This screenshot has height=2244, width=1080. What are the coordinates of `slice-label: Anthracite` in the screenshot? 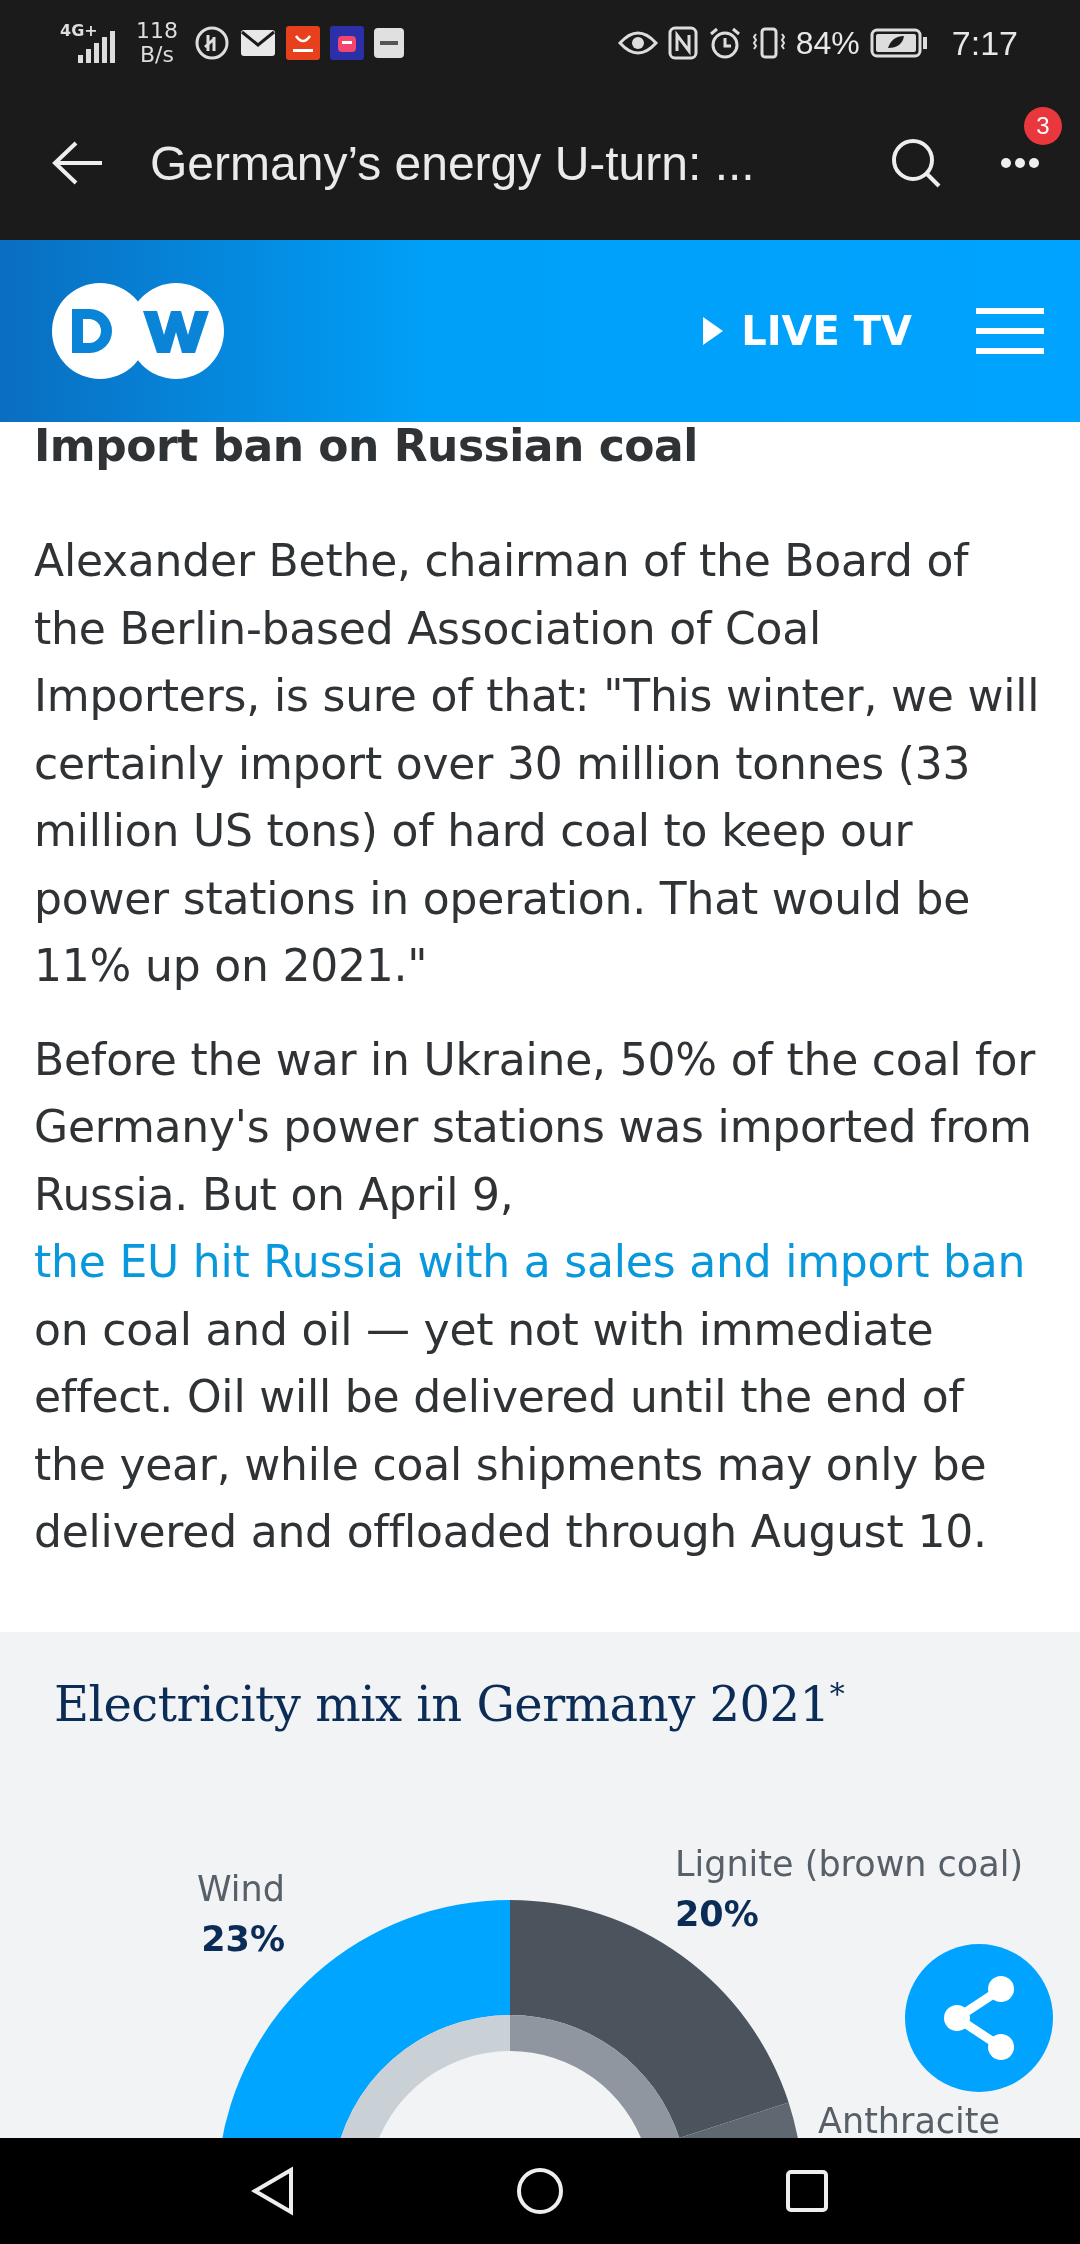 It's located at (909, 2120).